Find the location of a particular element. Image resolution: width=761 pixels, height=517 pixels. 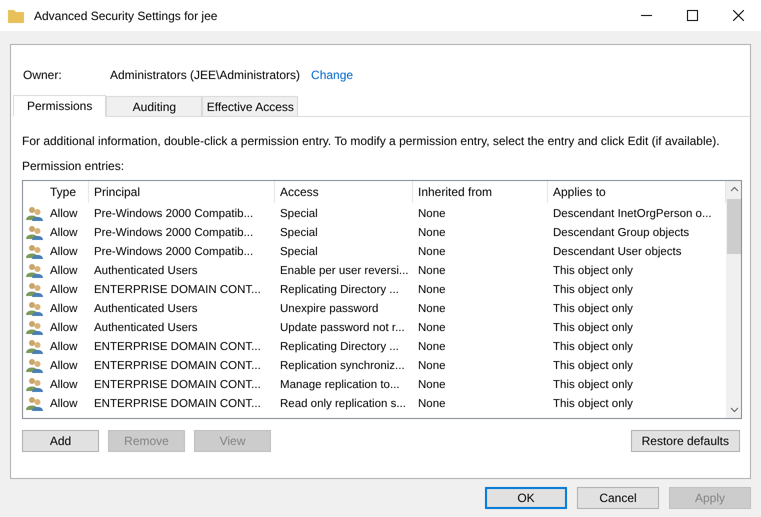

tab: Effective Access is located at coordinates (250, 106).